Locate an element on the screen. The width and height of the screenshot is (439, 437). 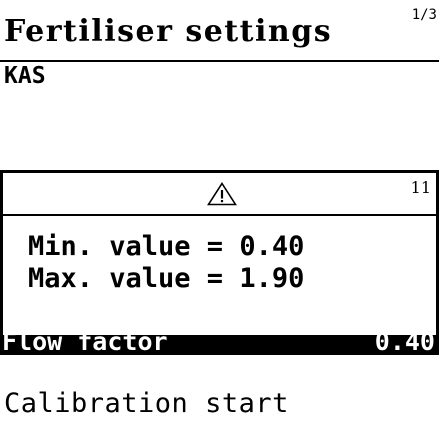
page-indicator: 1/3 is located at coordinates (424, 15).